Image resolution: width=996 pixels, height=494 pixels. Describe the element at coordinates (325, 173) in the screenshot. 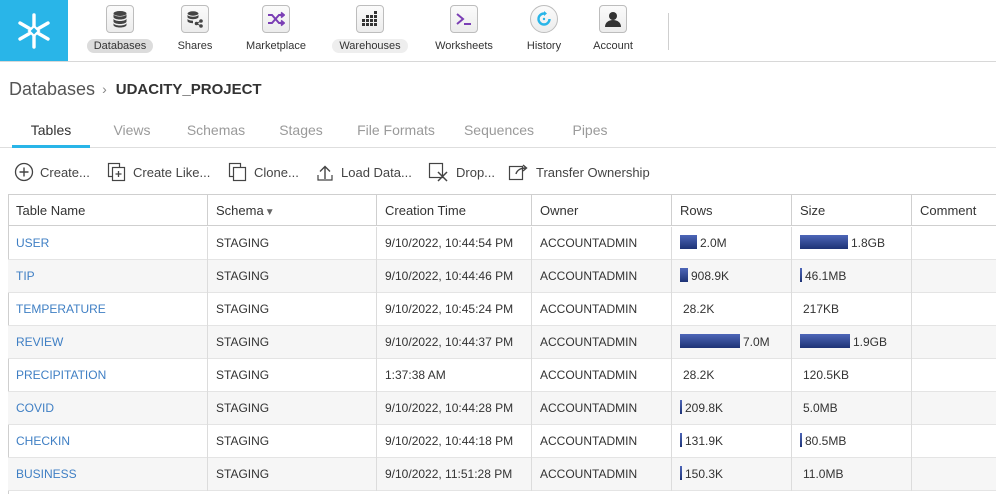

I see `upload-icon` at that location.